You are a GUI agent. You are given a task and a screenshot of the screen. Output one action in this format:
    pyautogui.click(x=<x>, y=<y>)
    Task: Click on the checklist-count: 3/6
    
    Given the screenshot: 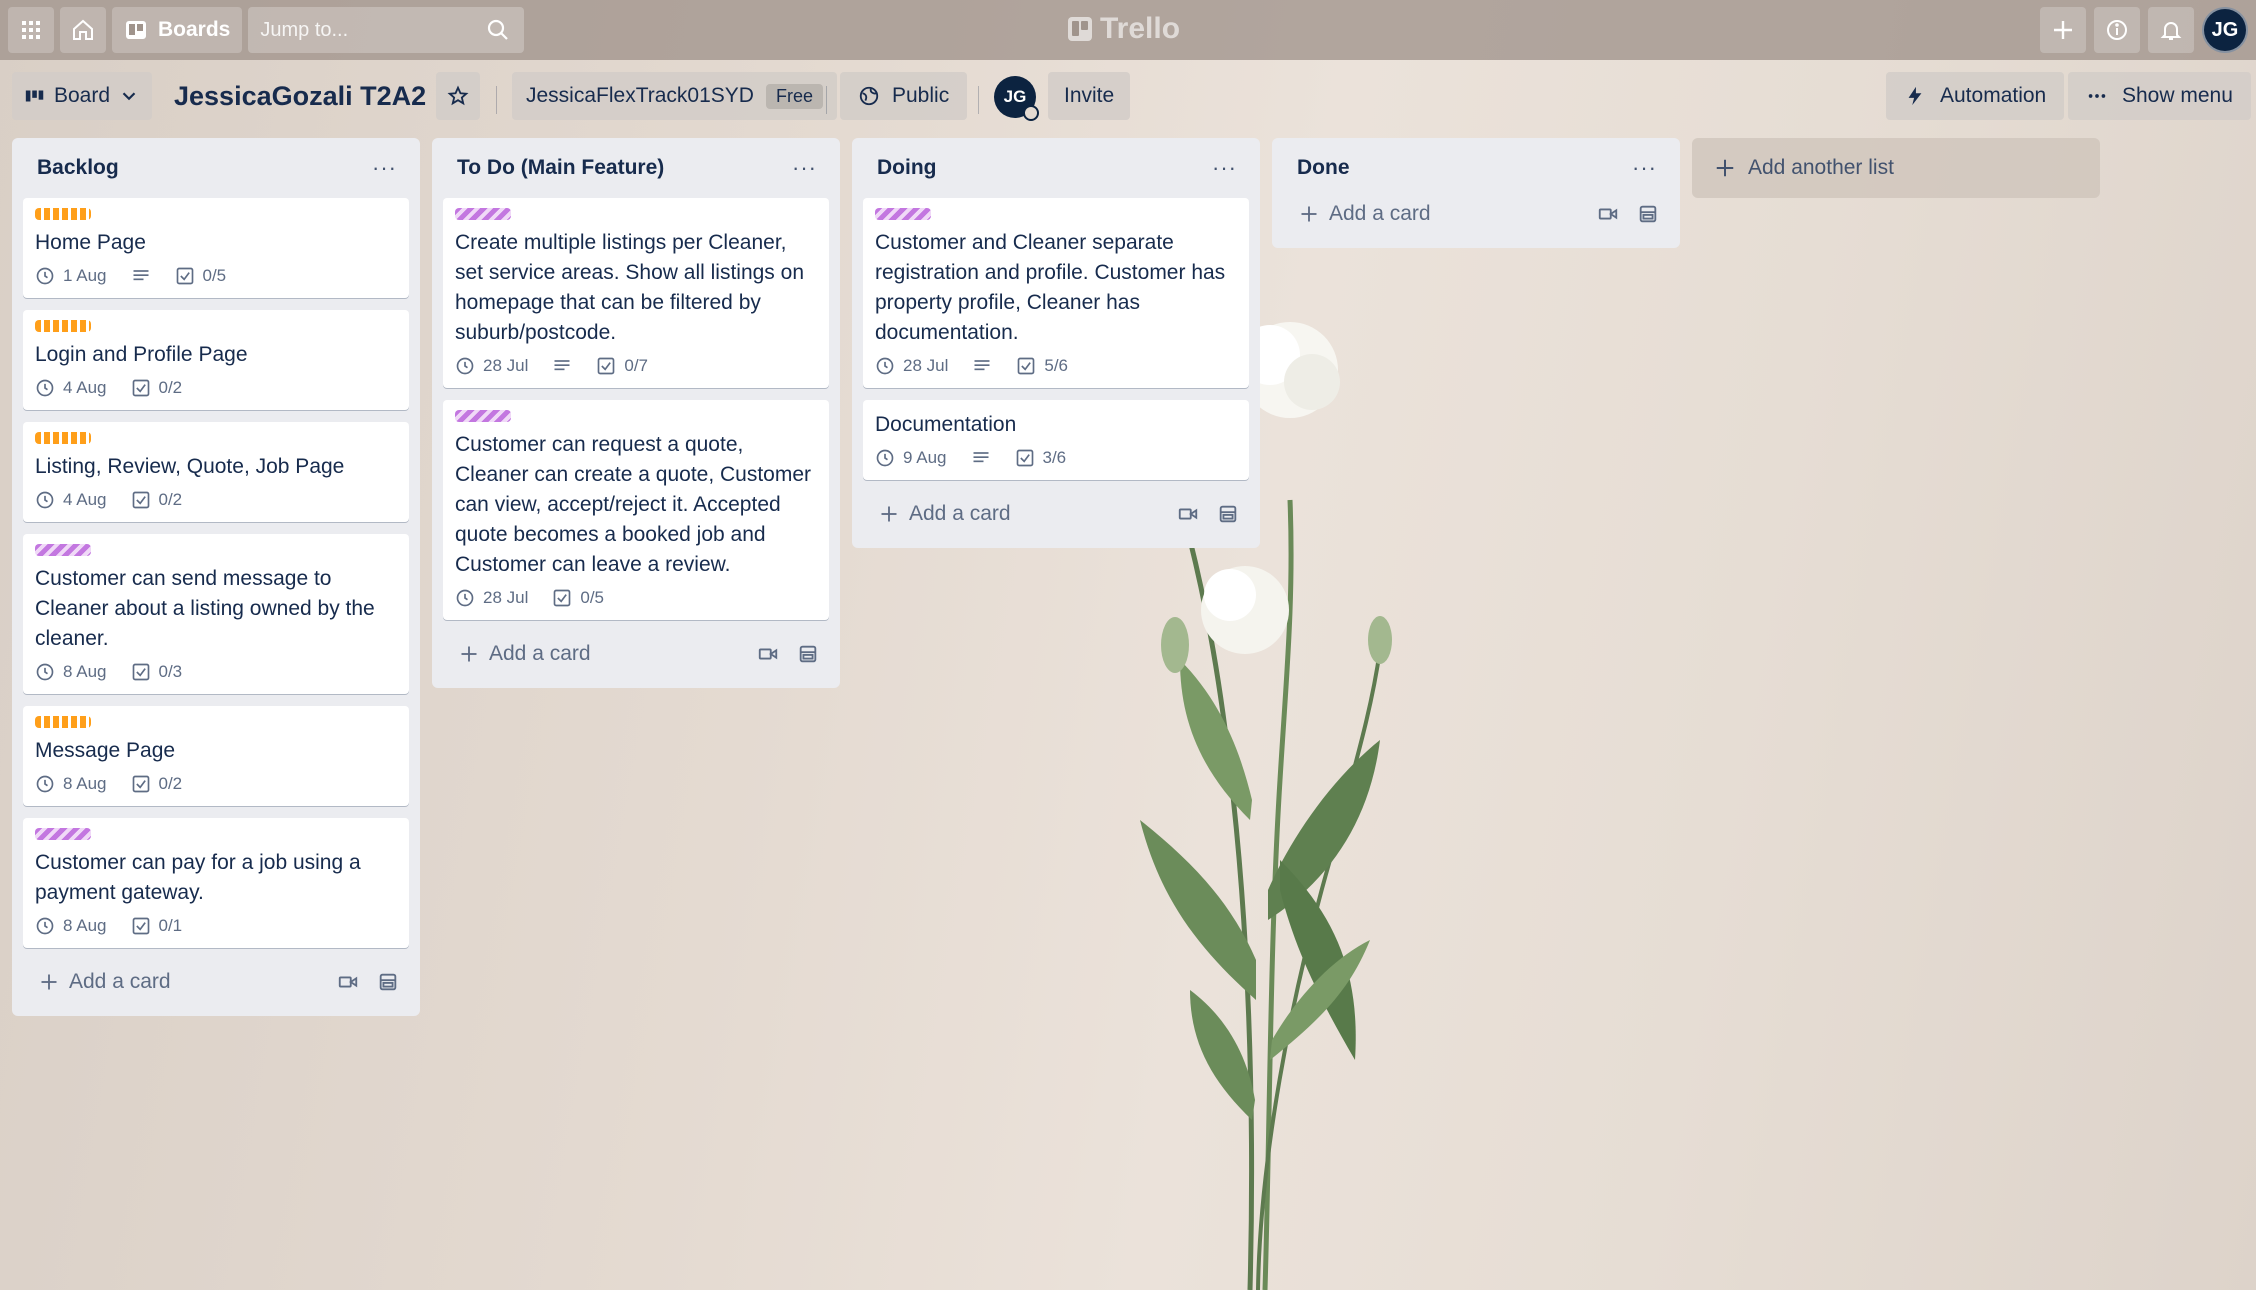 What is the action you would take?
    pyautogui.click(x=1054, y=457)
    